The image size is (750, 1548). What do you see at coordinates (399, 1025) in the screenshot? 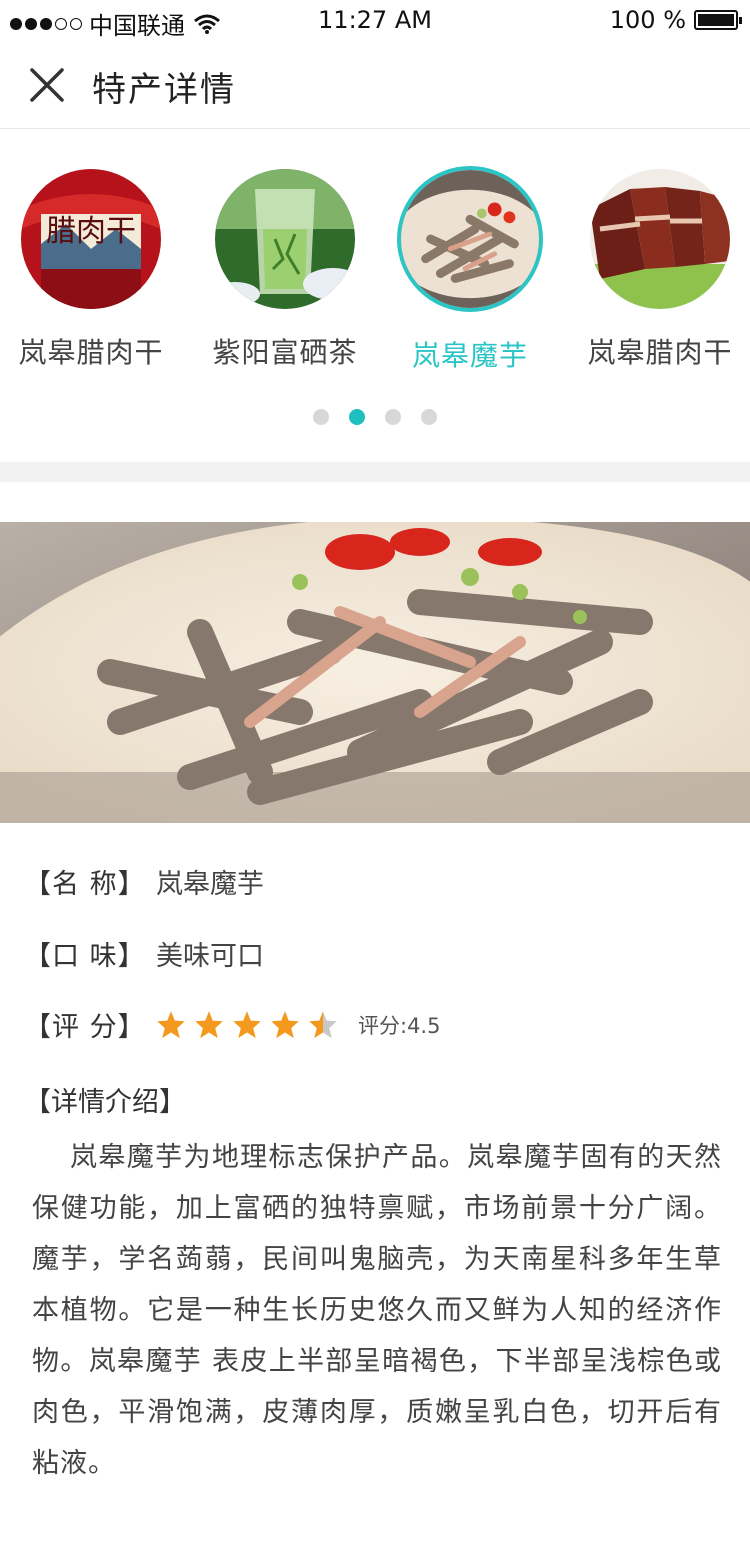
I see `rating-score: 评分:4.5` at bounding box center [399, 1025].